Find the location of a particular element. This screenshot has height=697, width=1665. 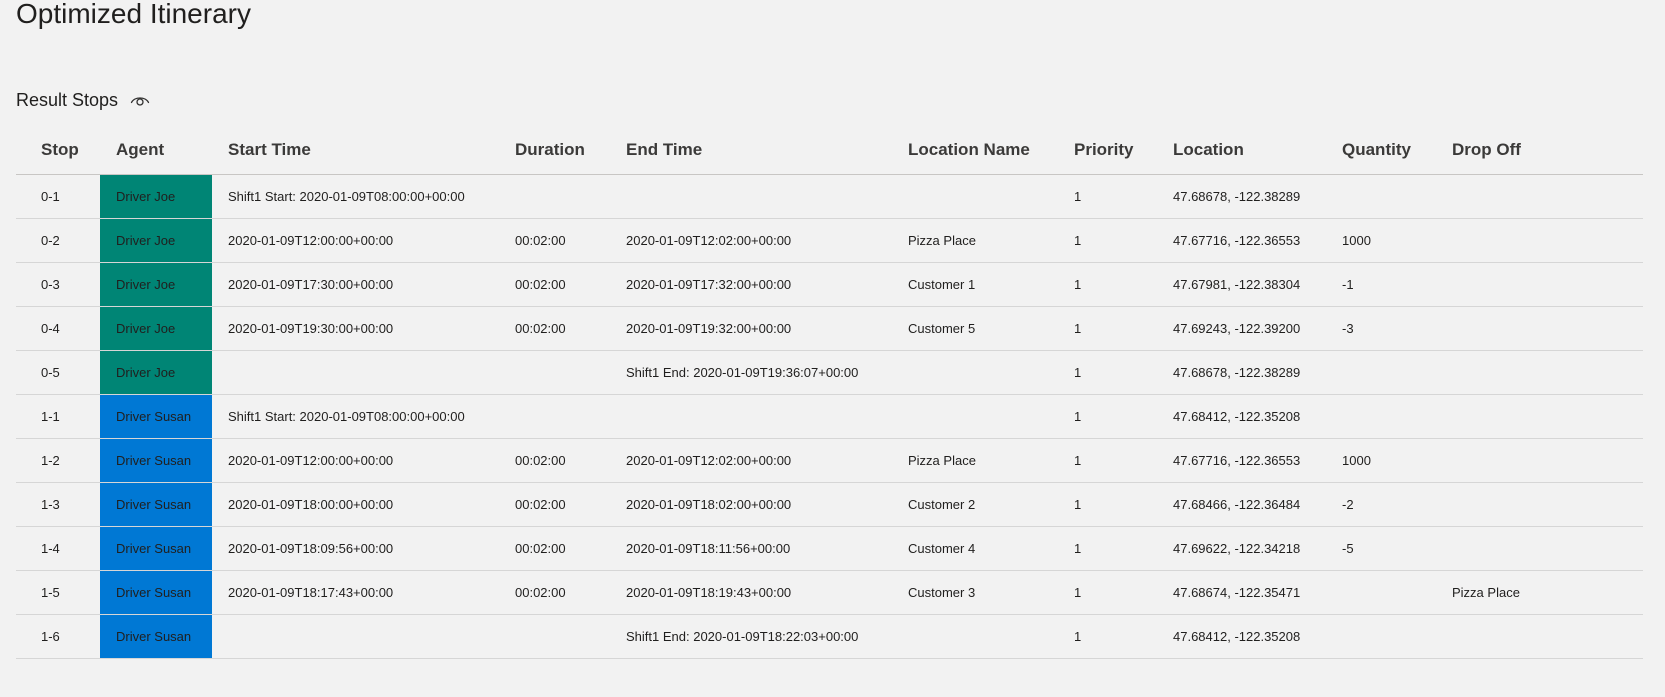

column-header-start-time: Start Time is located at coordinates (355, 150).